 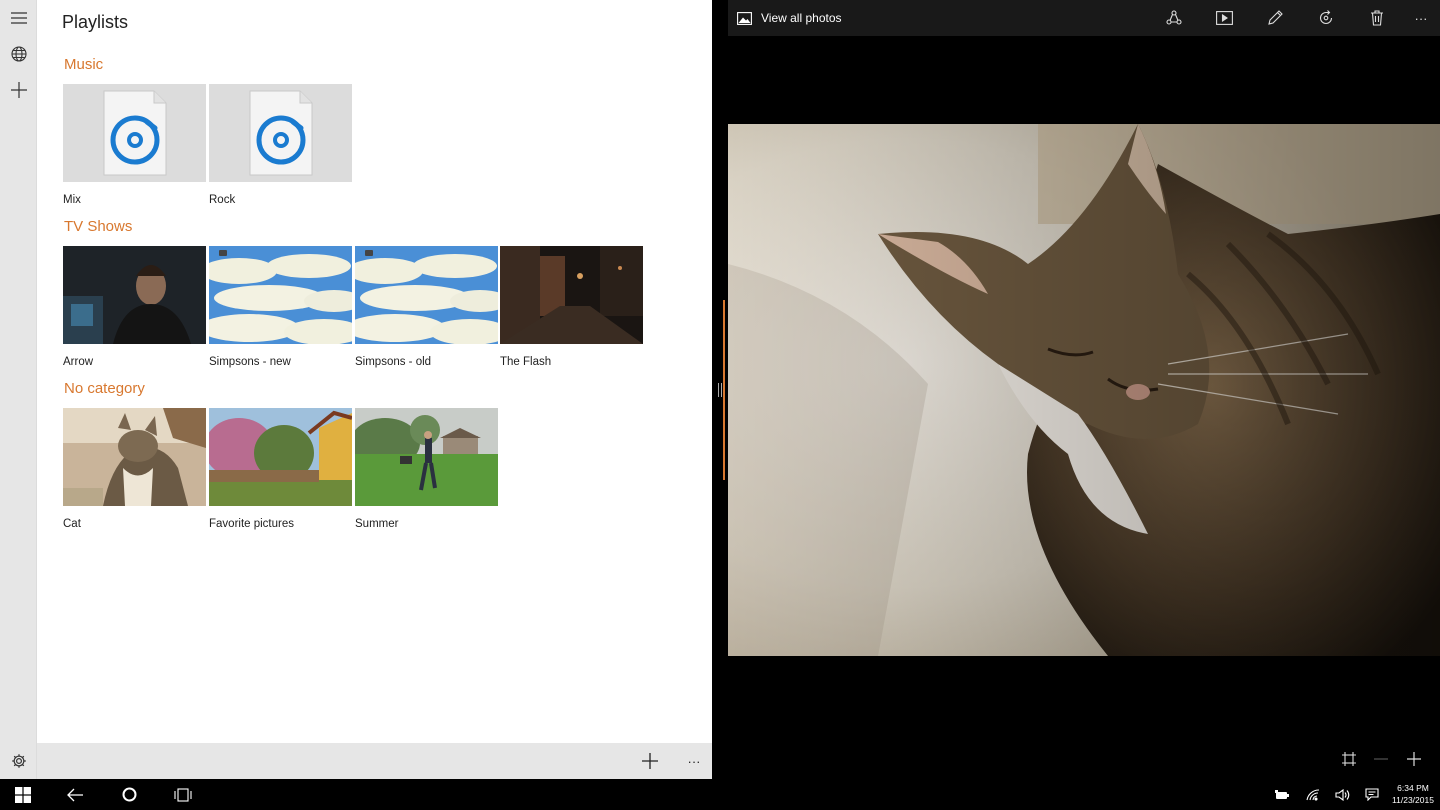 I want to click on photo-icon, so click(x=744, y=18).